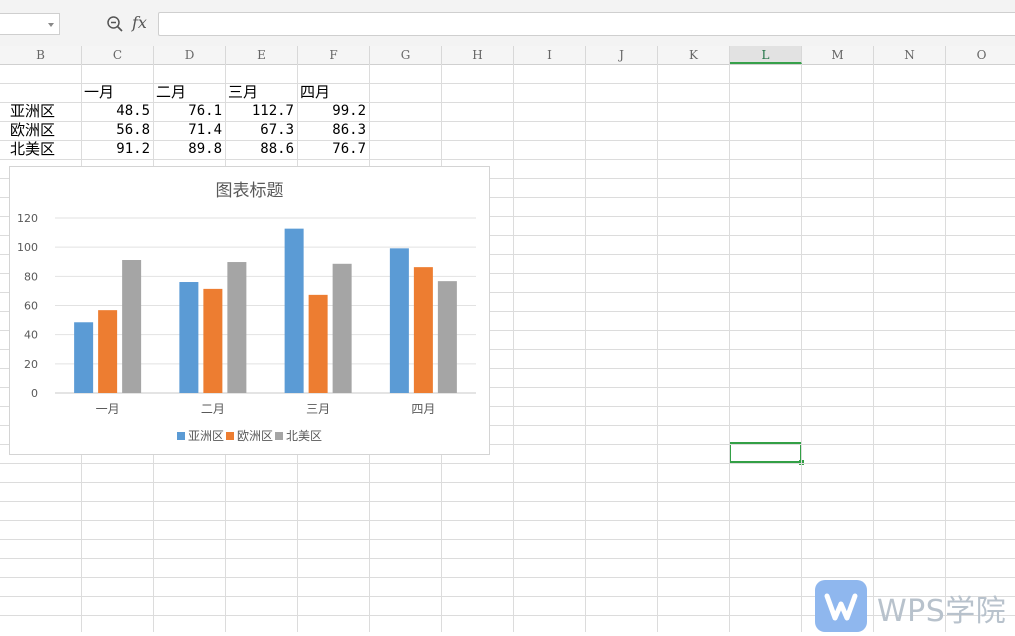 The height and width of the screenshot is (636, 1015). What do you see at coordinates (478, 55) in the screenshot?
I see `column-header-h: H` at bounding box center [478, 55].